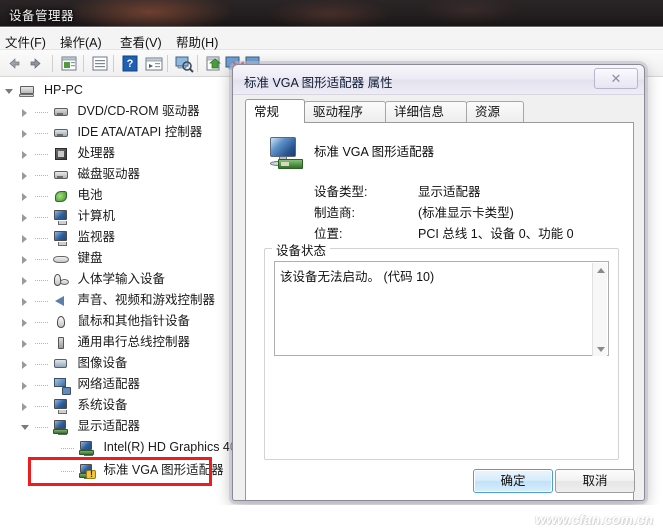 Image resolution: width=663 pixels, height=531 pixels. I want to click on tab-resources: 资源, so click(495, 111).